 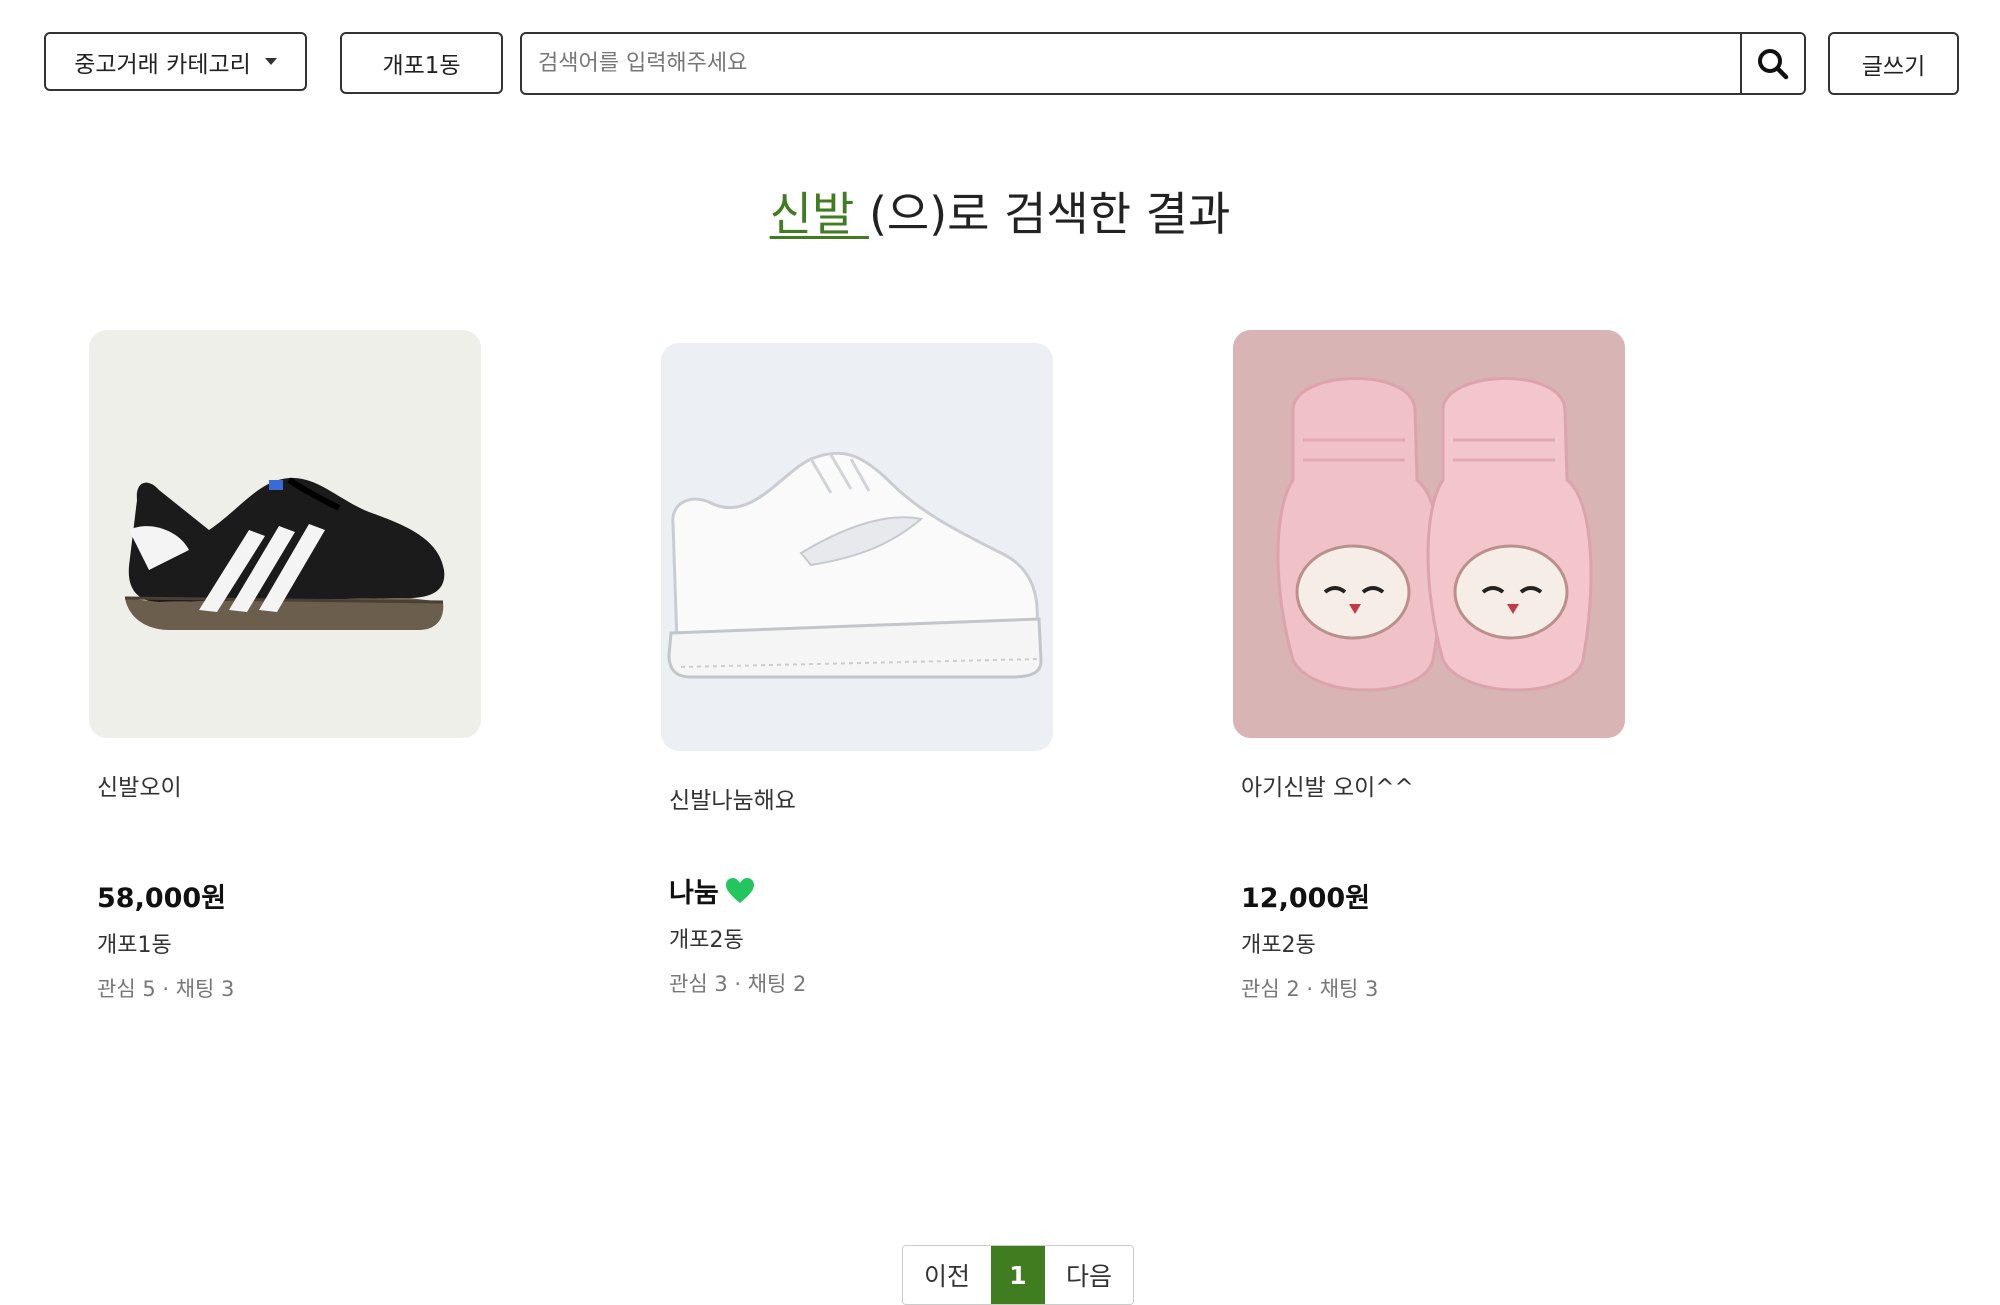 What do you see at coordinates (1131, 63) in the screenshot?
I see `search-input` at bounding box center [1131, 63].